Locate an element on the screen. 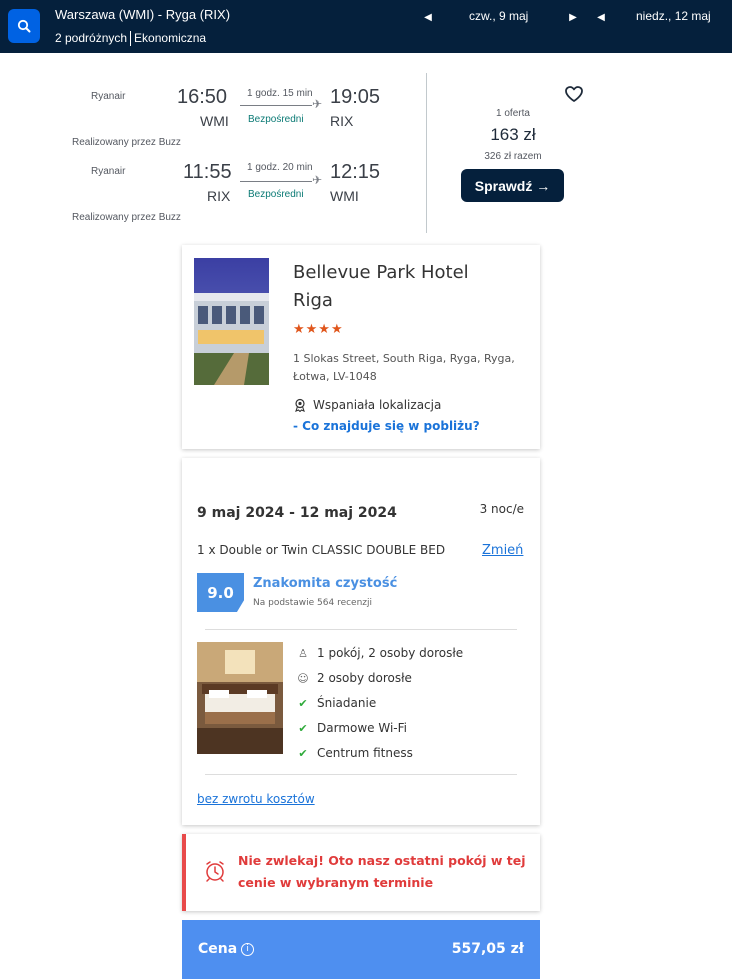 The width and height of the screenshot is (732, 979). arr-code-outbound: RIX is located at coordinates (342, 121).